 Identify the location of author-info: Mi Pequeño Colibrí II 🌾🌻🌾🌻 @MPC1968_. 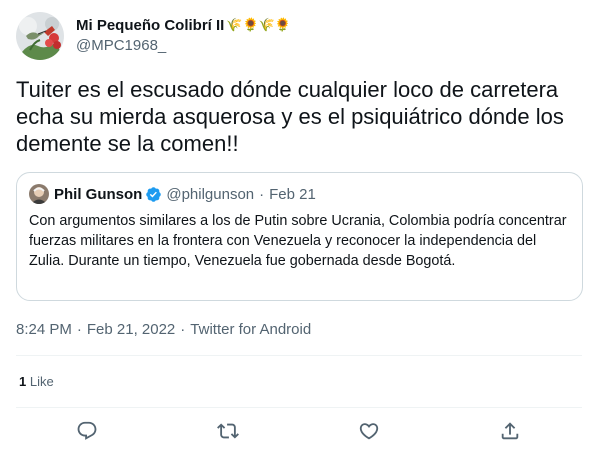
(183, 36).